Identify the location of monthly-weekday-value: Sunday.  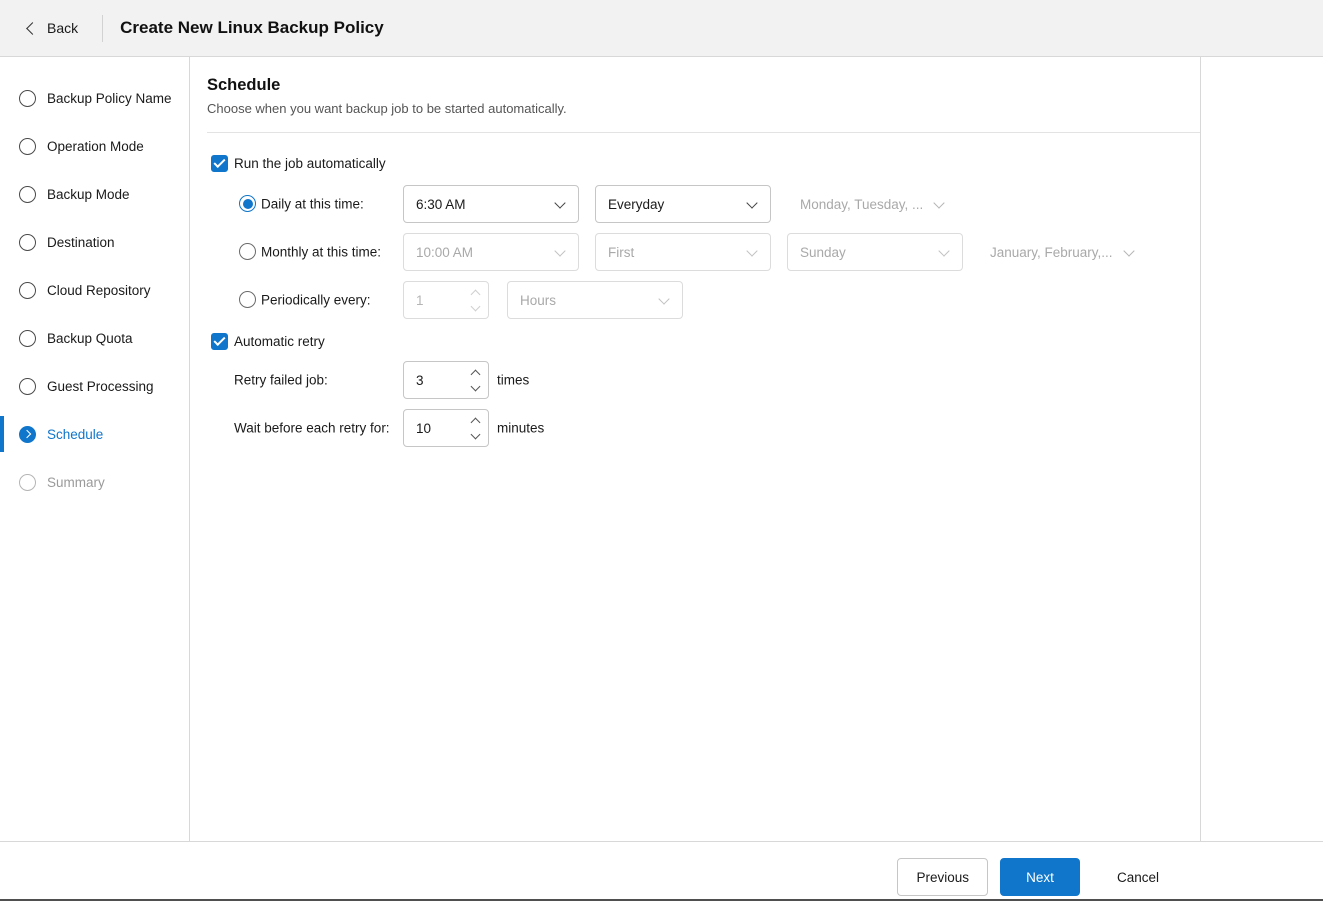
(823, 252).